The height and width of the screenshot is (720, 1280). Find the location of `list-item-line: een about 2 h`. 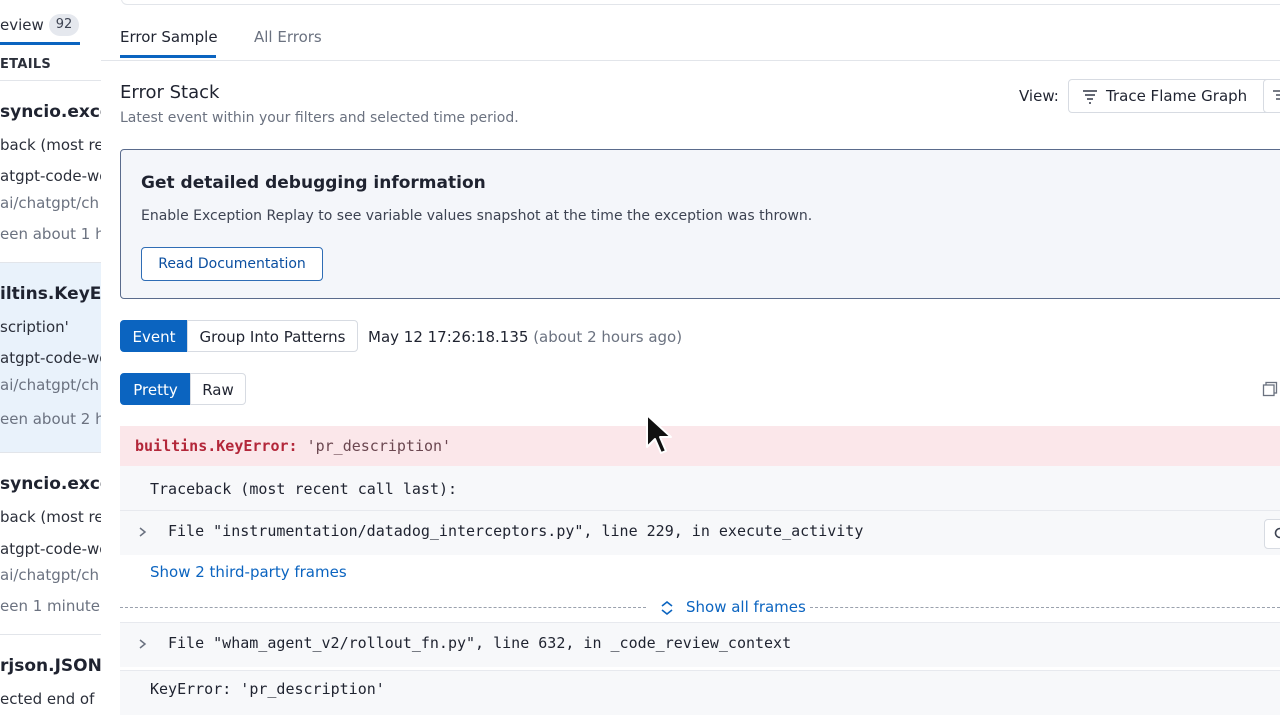

list-item-line: een about 2 h is located at coordinates (51, 419).